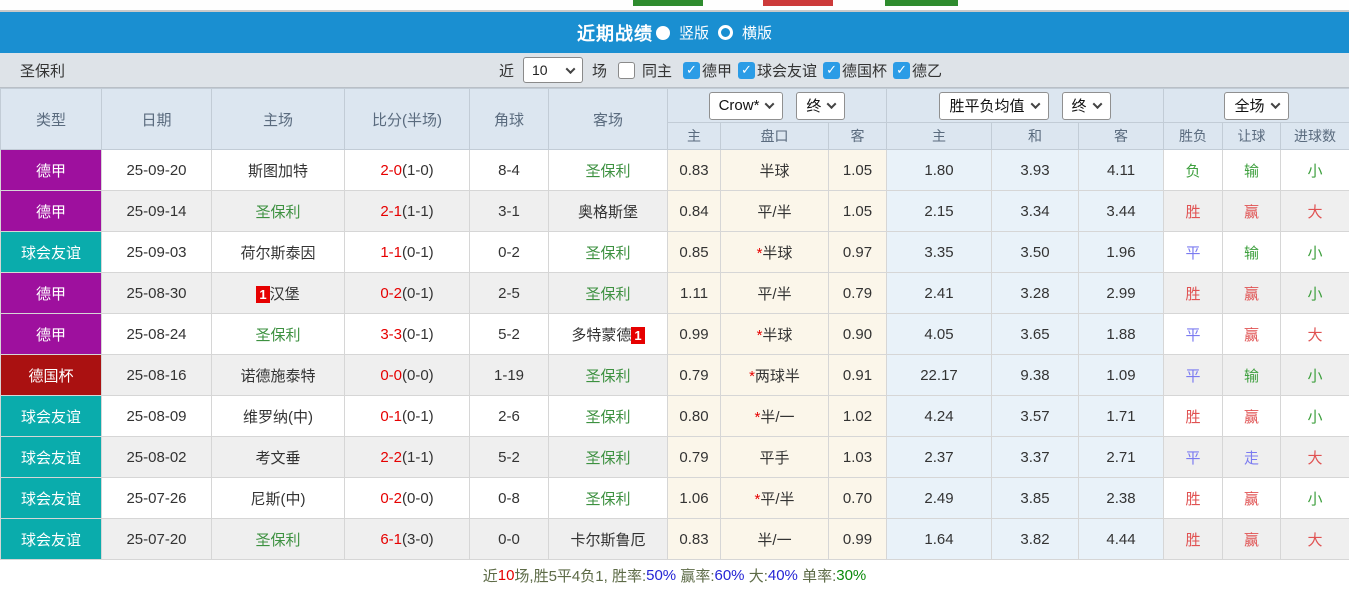 The image size is (1349, 592). Describe the element at coordinates (1035, 539) in the screenshot. I see `avg-draw-cell: 3.82` at that location.